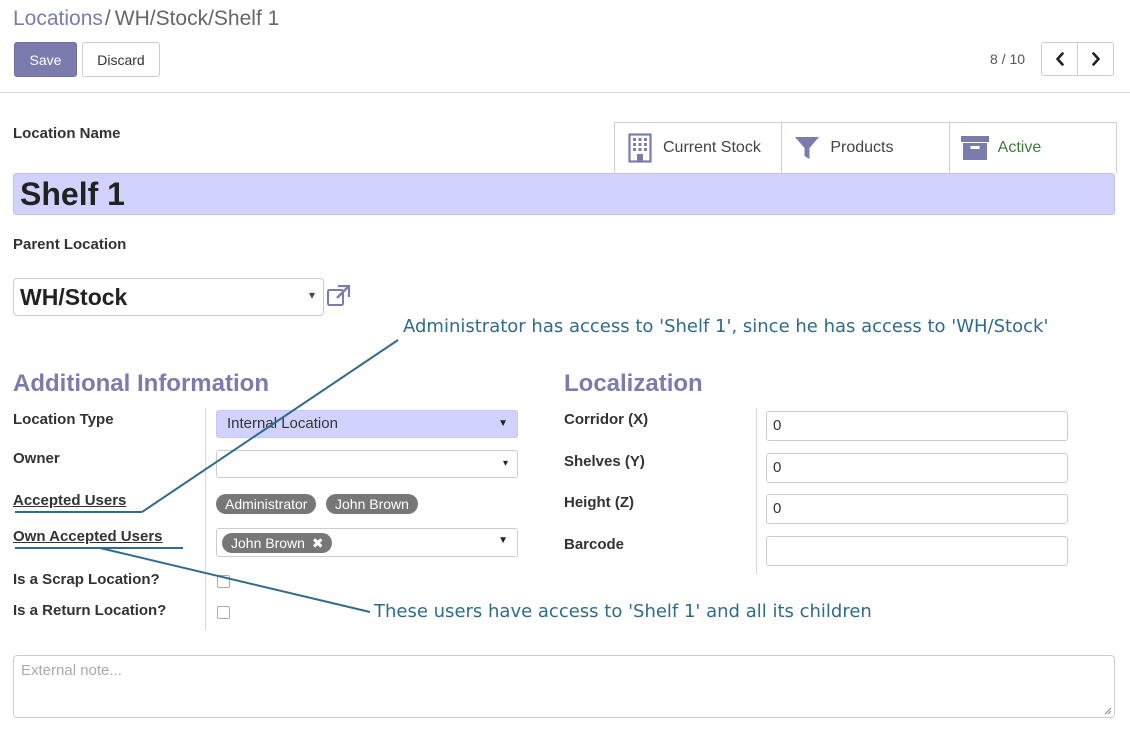 Image resolution: width=1130 pixels, height=753 pixels. What do you see at coordinates (141, 383) in the screenshot?
I see `additional-information-title: Additional Information` at bounding box center [141, 383].